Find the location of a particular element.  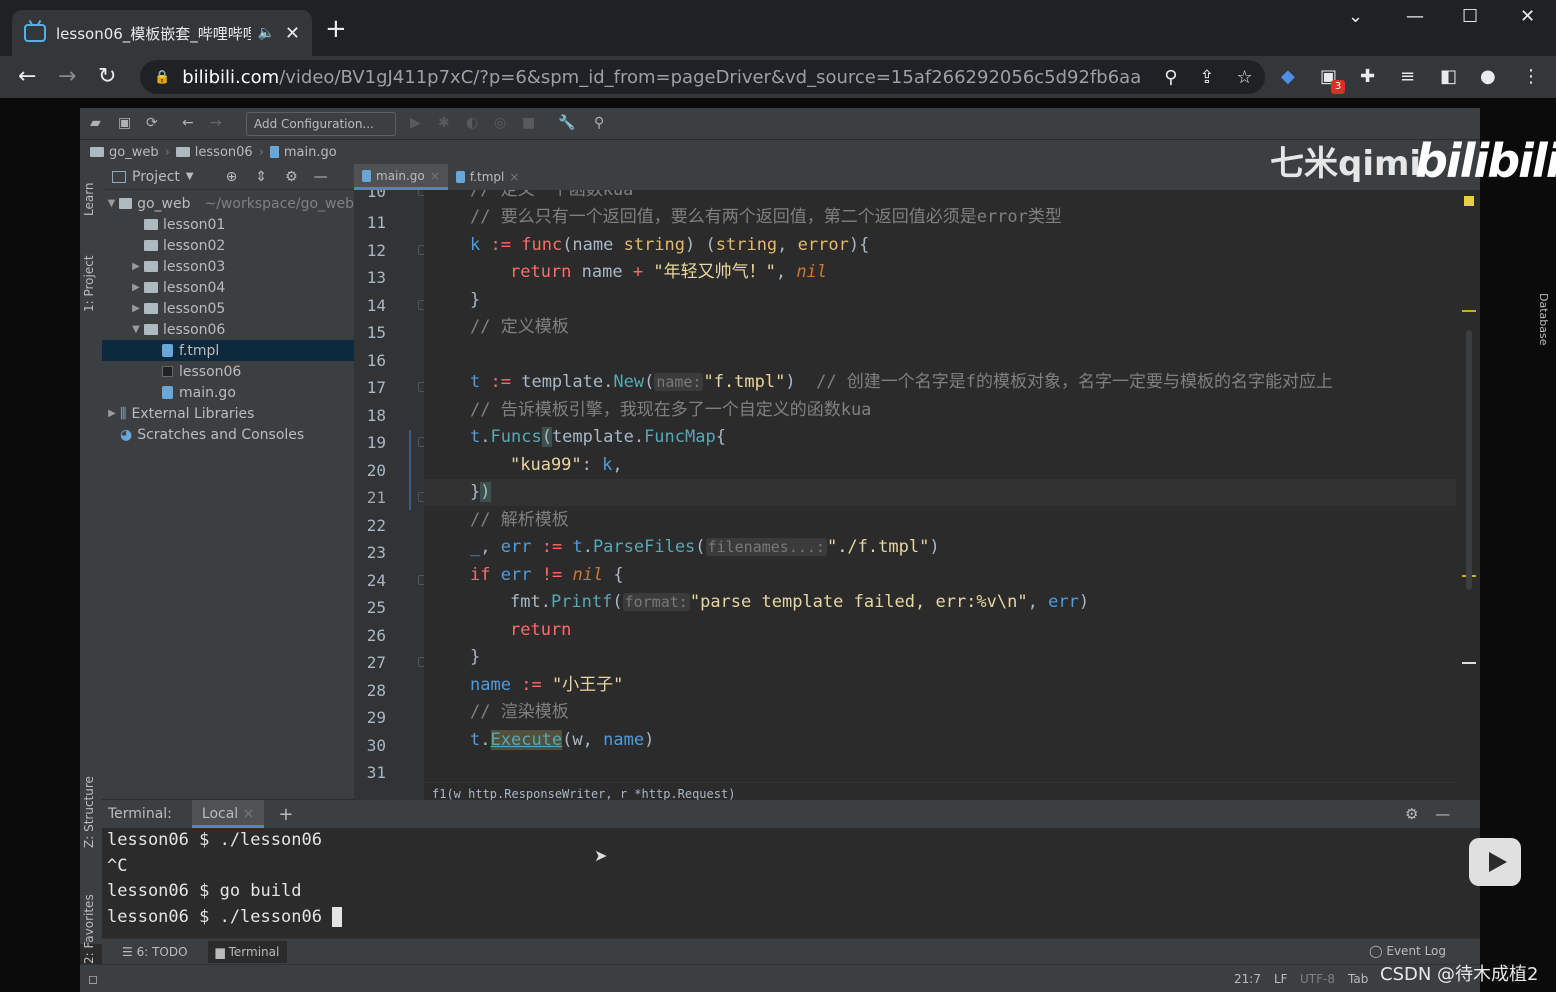

file-encoding: UTF-8 is located at coordinates (1317, 979).